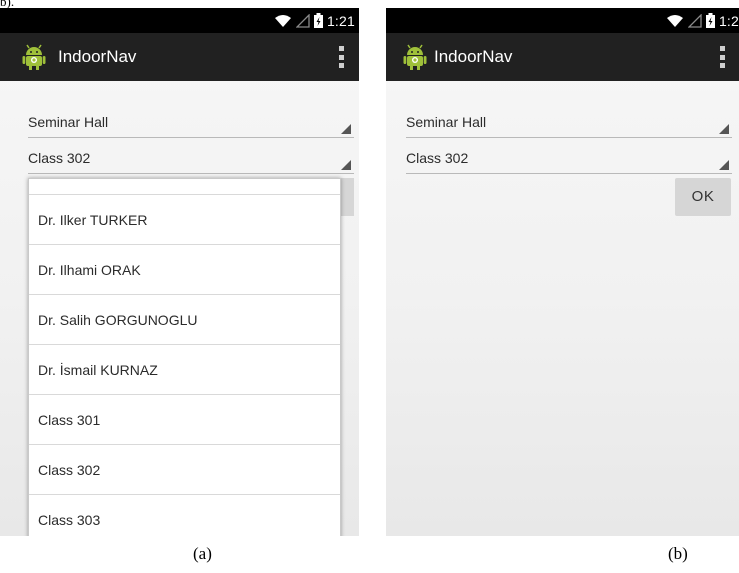 This screenshot has width=739, height=573. I want to click on dropdown-item: Class 302, so click(184, 470).